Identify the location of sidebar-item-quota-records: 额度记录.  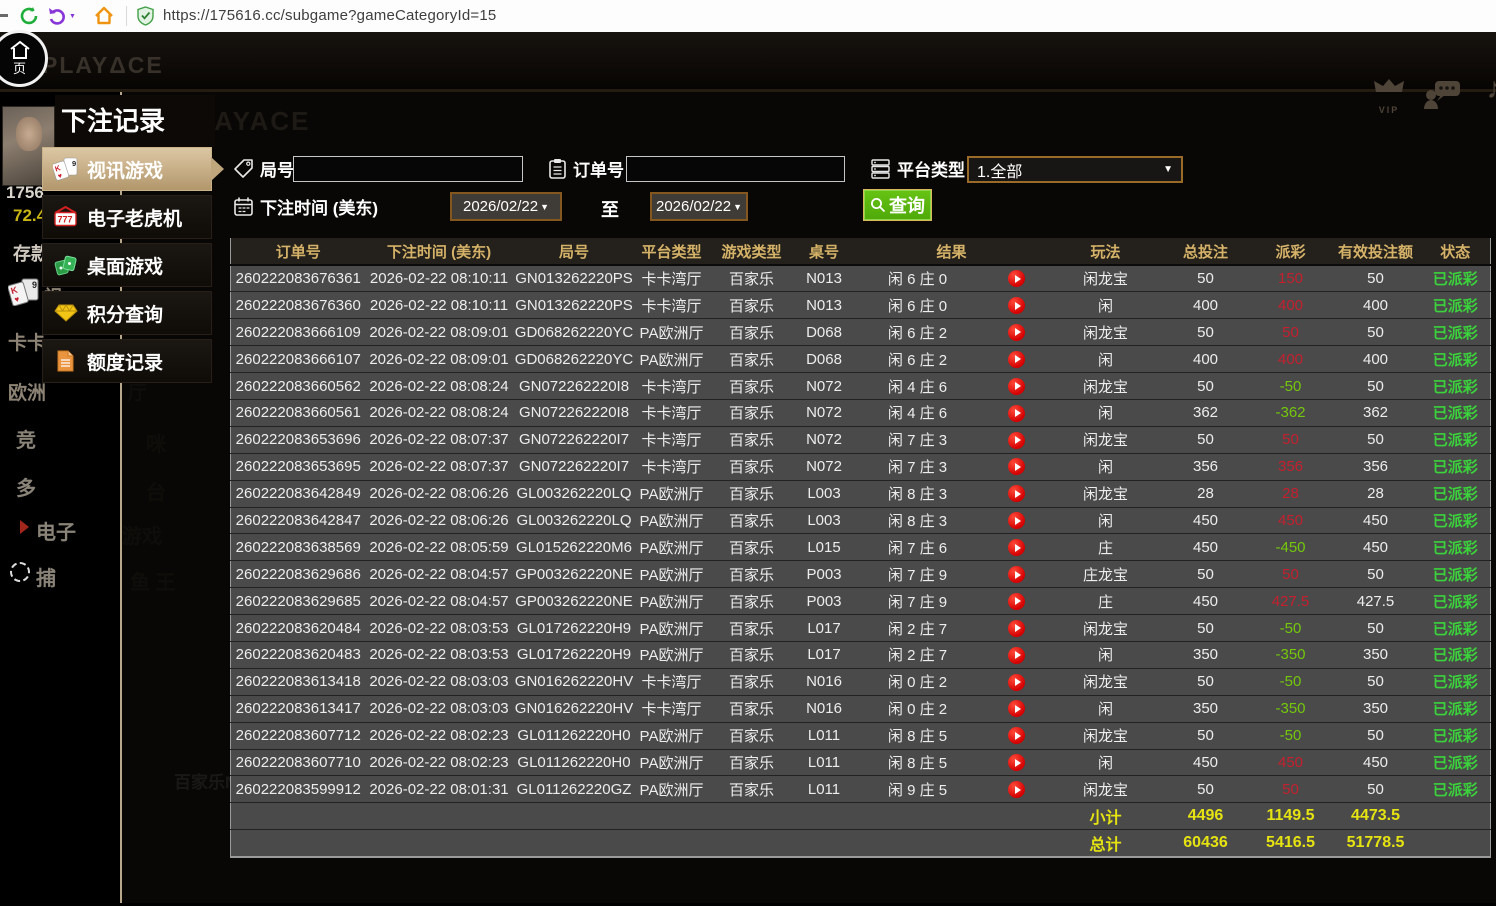
(127, 361).